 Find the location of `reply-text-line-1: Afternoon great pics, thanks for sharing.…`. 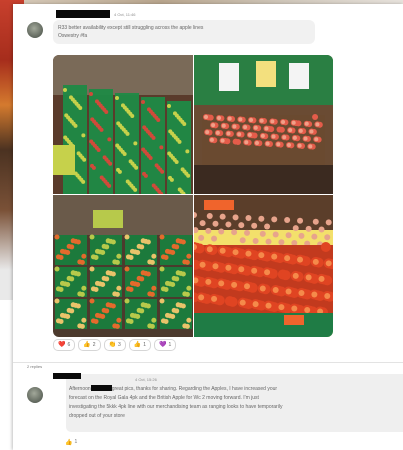

reply-text-line-1: Afternoon great pics, thanks for sharing.… is located at coordinates (173, 389).